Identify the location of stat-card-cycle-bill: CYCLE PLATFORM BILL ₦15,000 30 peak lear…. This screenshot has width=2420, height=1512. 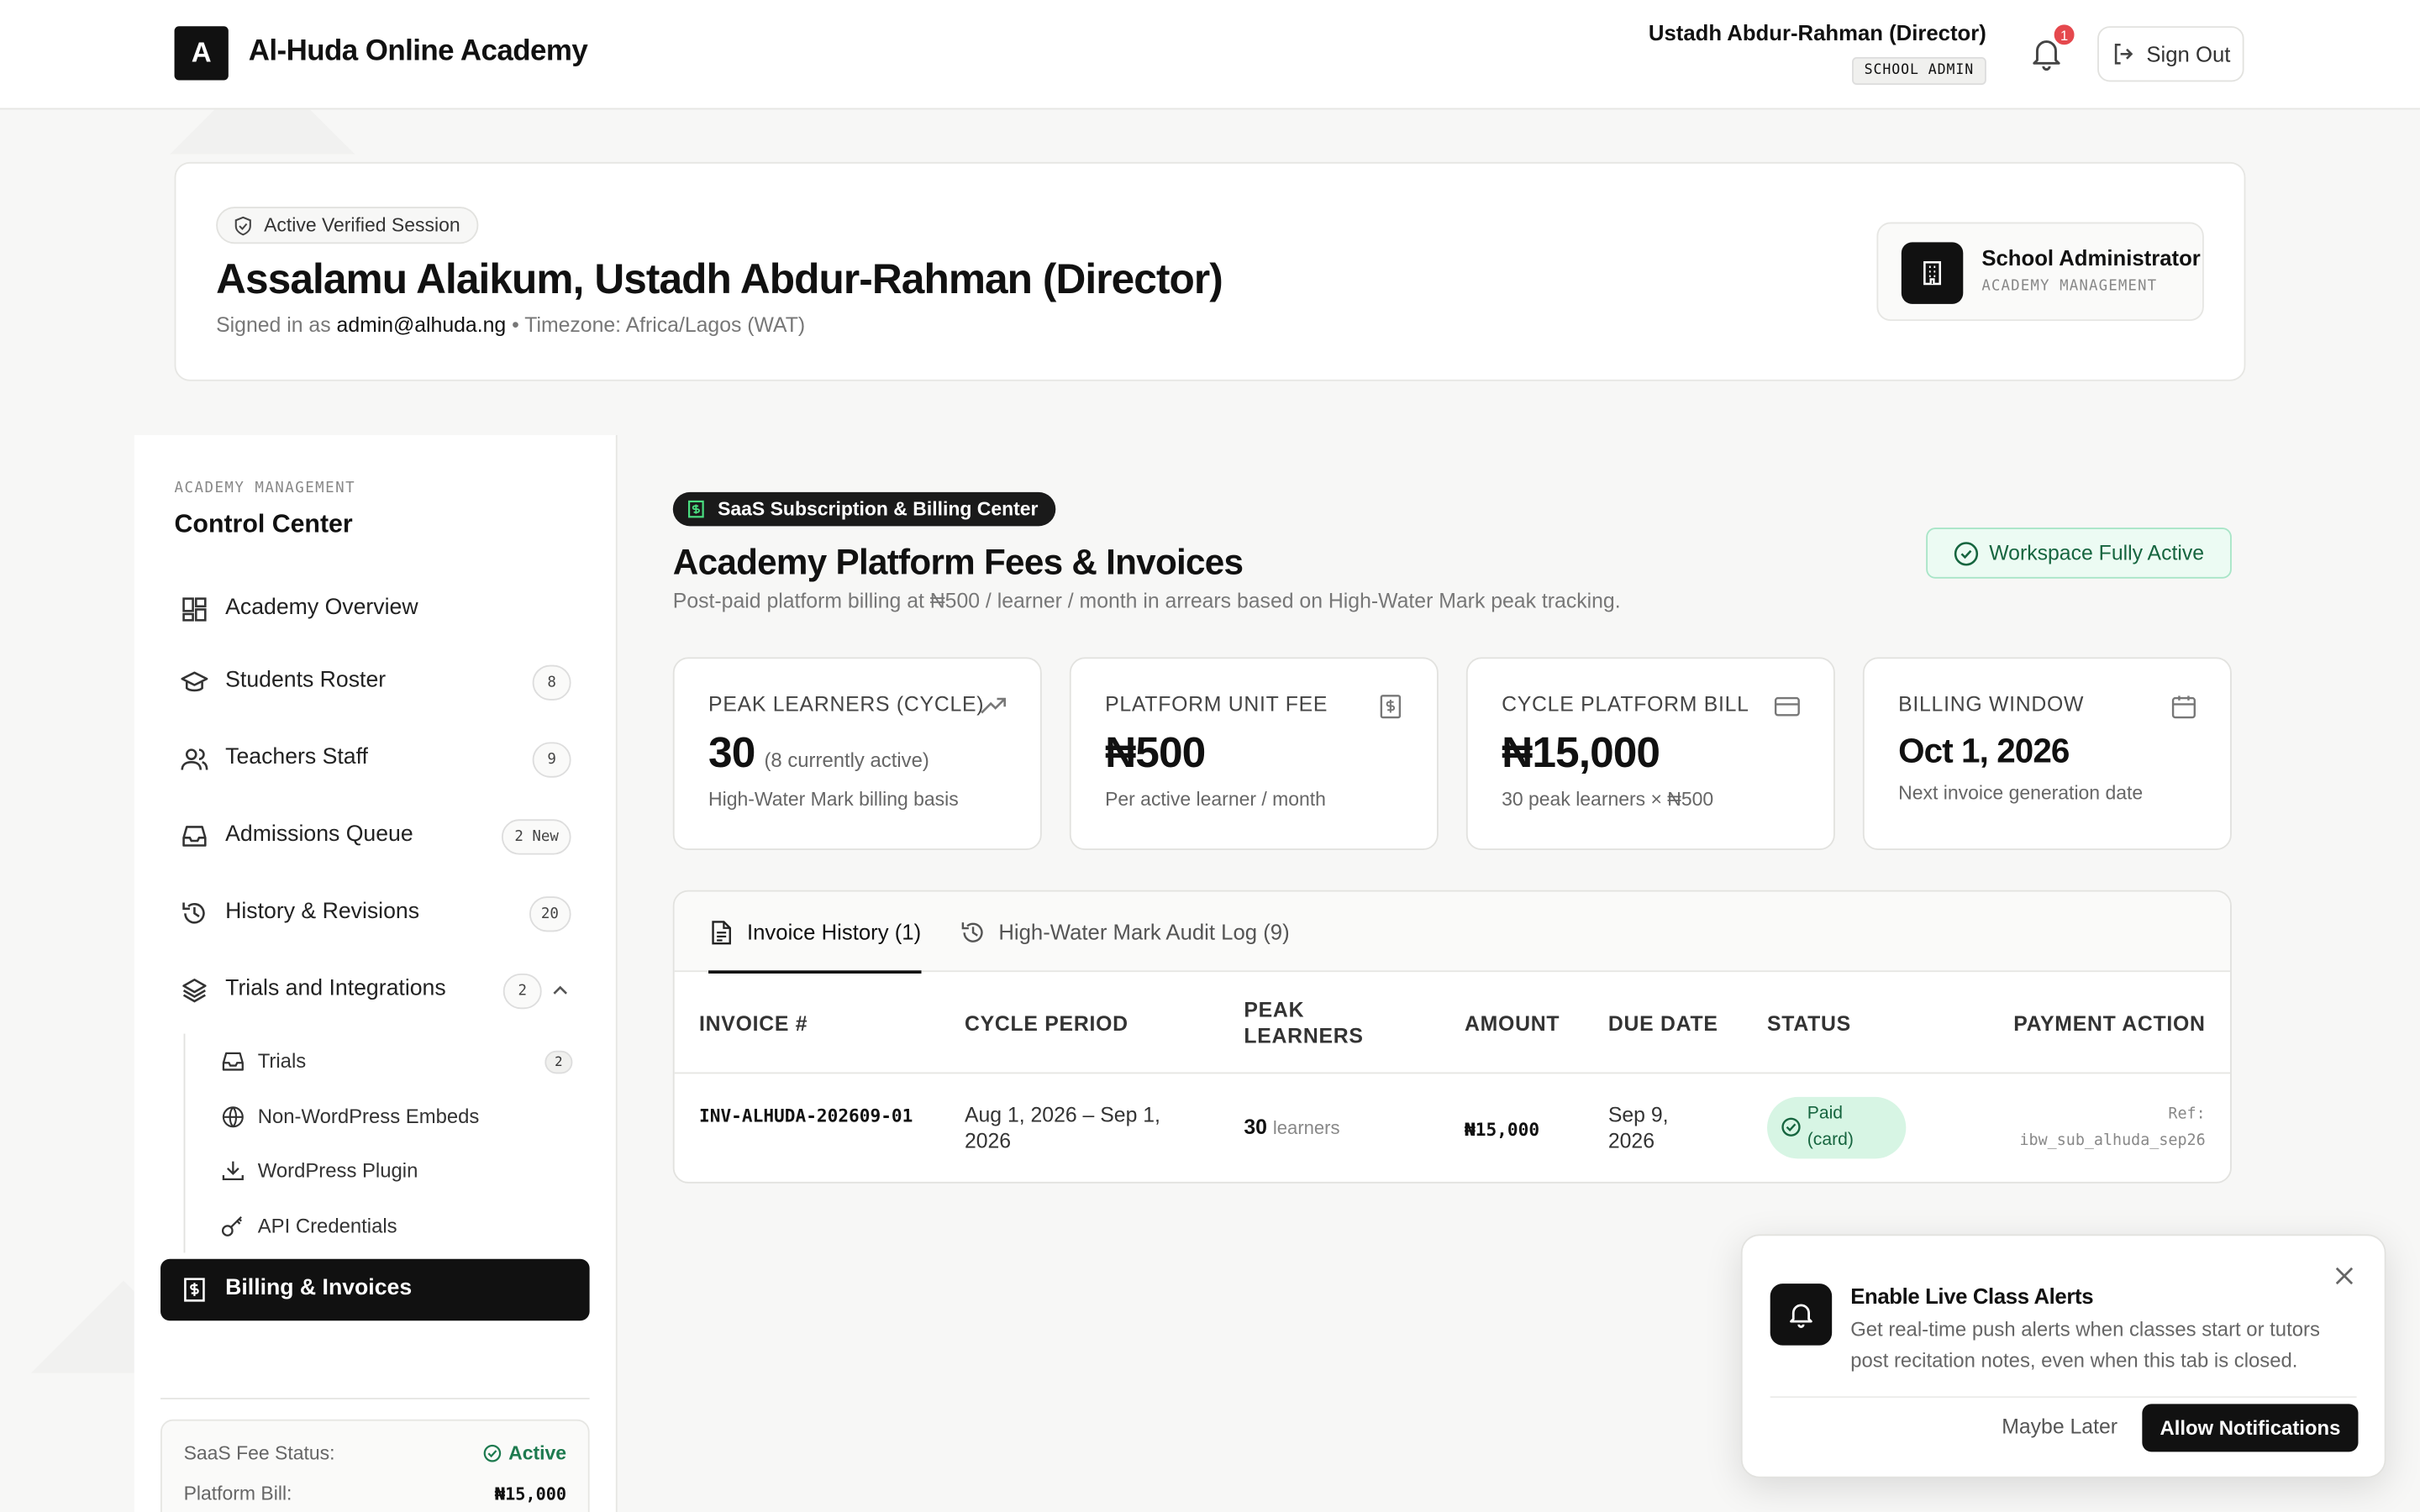
(1650, 754).